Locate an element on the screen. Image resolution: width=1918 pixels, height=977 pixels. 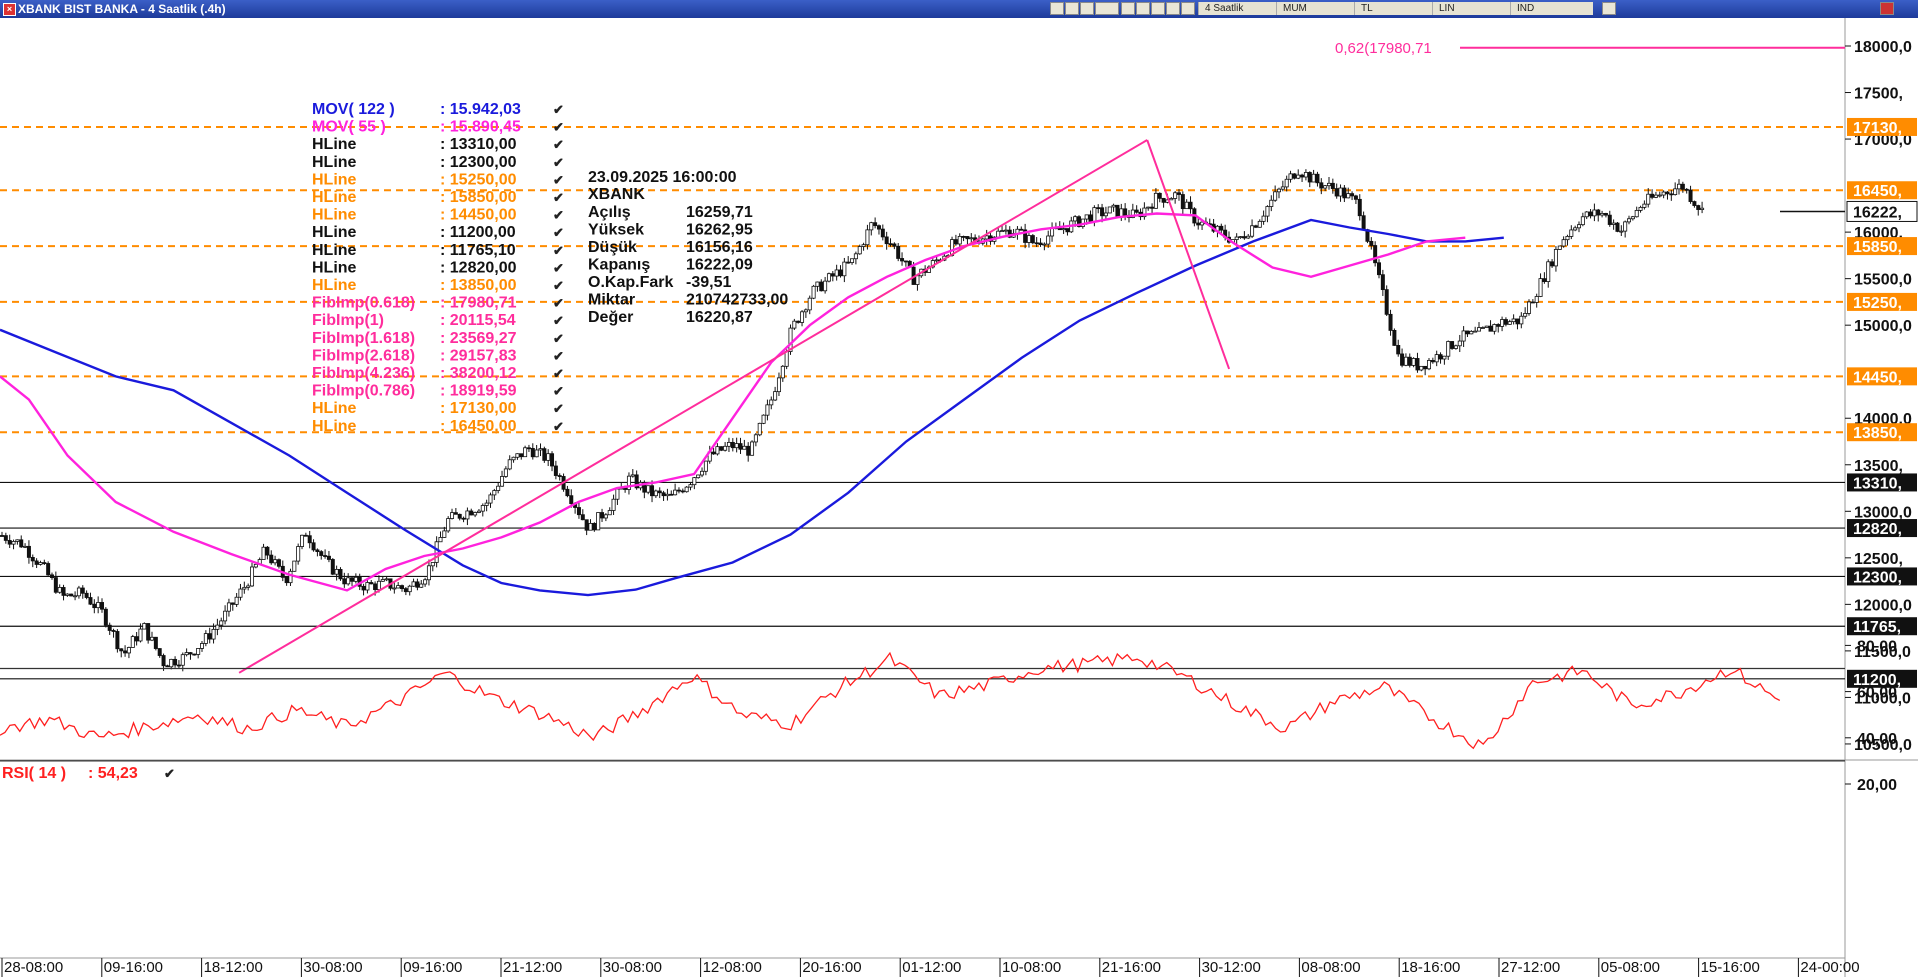
price-tick-label: 12000,0 is located at coordinates (1883, 605).